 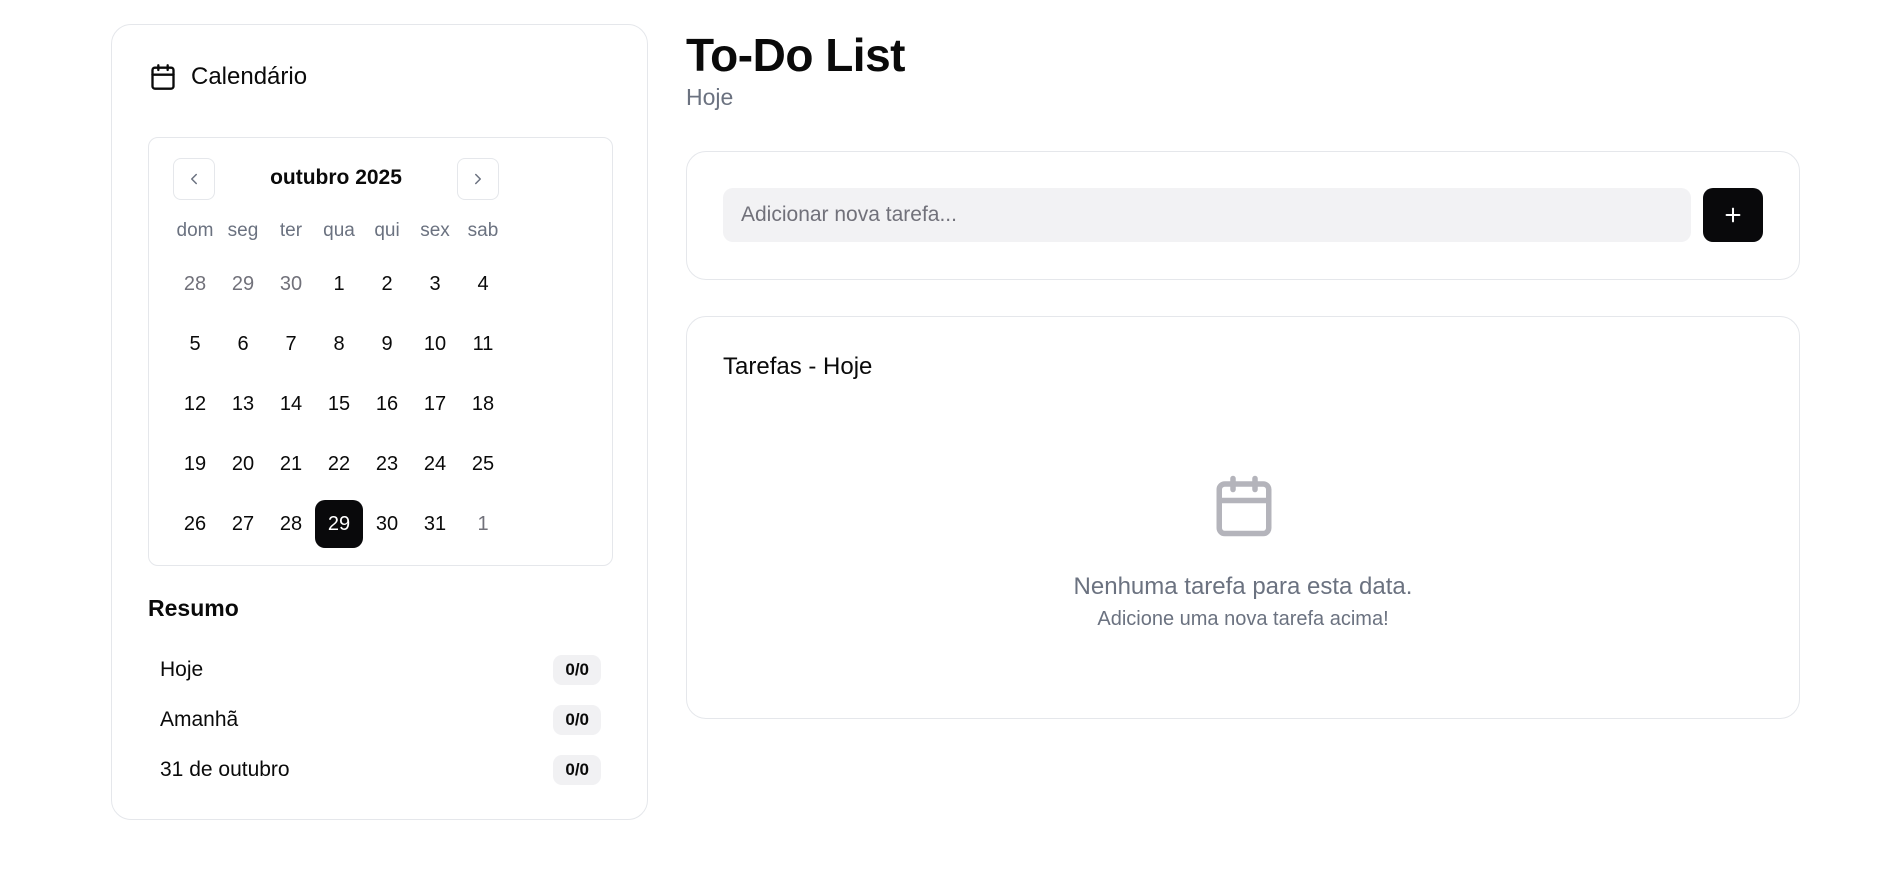 I want to click on chevron-left-icon, so click(x=194, y=179).